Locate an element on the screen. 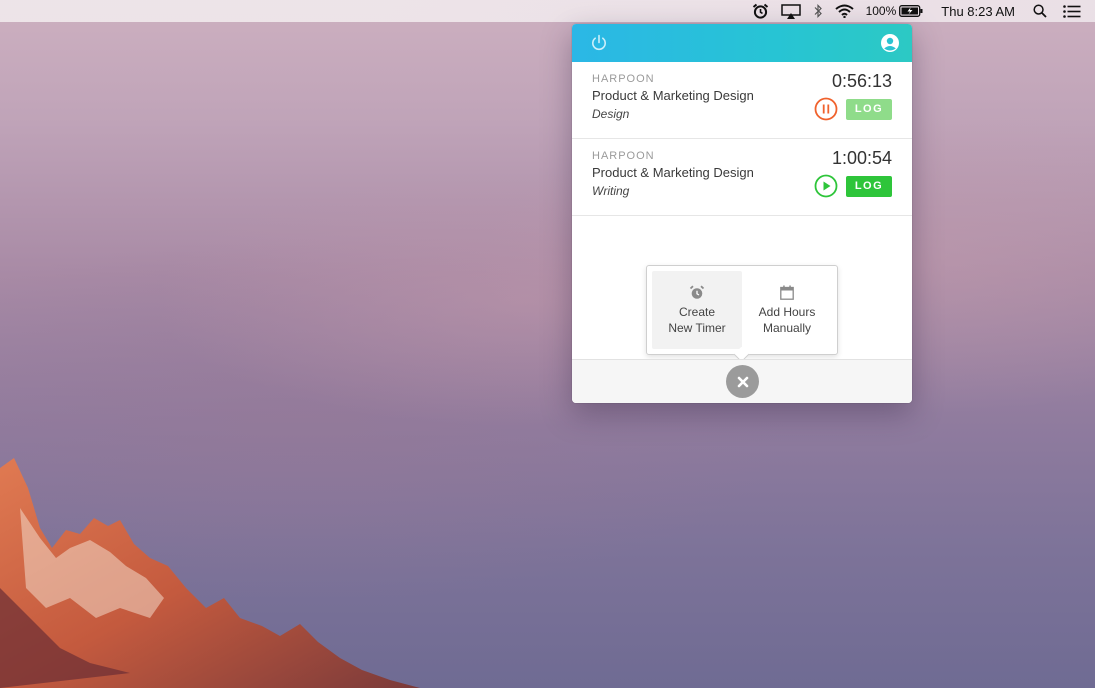 Image resolution: width=1095 pixels, height=688 pixels. add-hours-line2: Manually is located at coordinates (787, 327).